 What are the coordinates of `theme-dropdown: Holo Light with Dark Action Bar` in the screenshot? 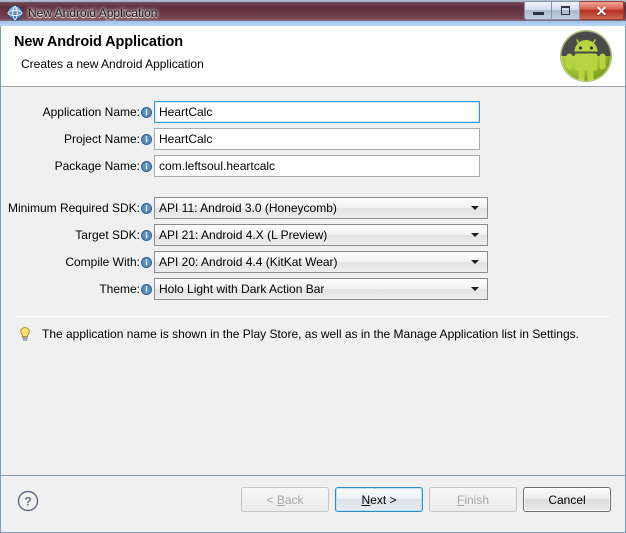 It's located at (321, 289).